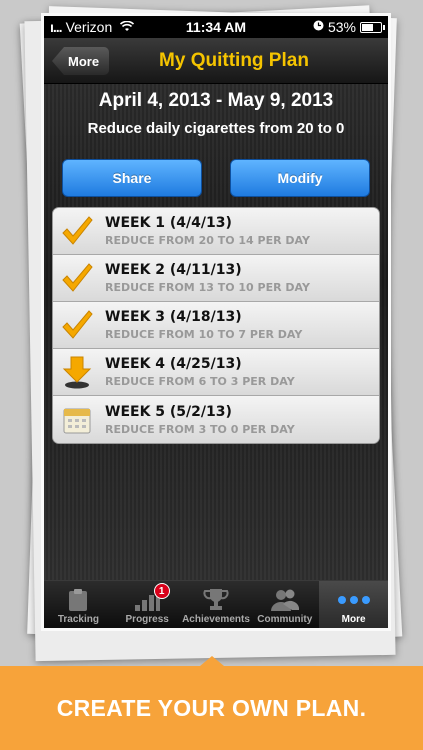 The width and height of the screenshot is (423, 750). I want to click on people-icon, so click(285, 600).